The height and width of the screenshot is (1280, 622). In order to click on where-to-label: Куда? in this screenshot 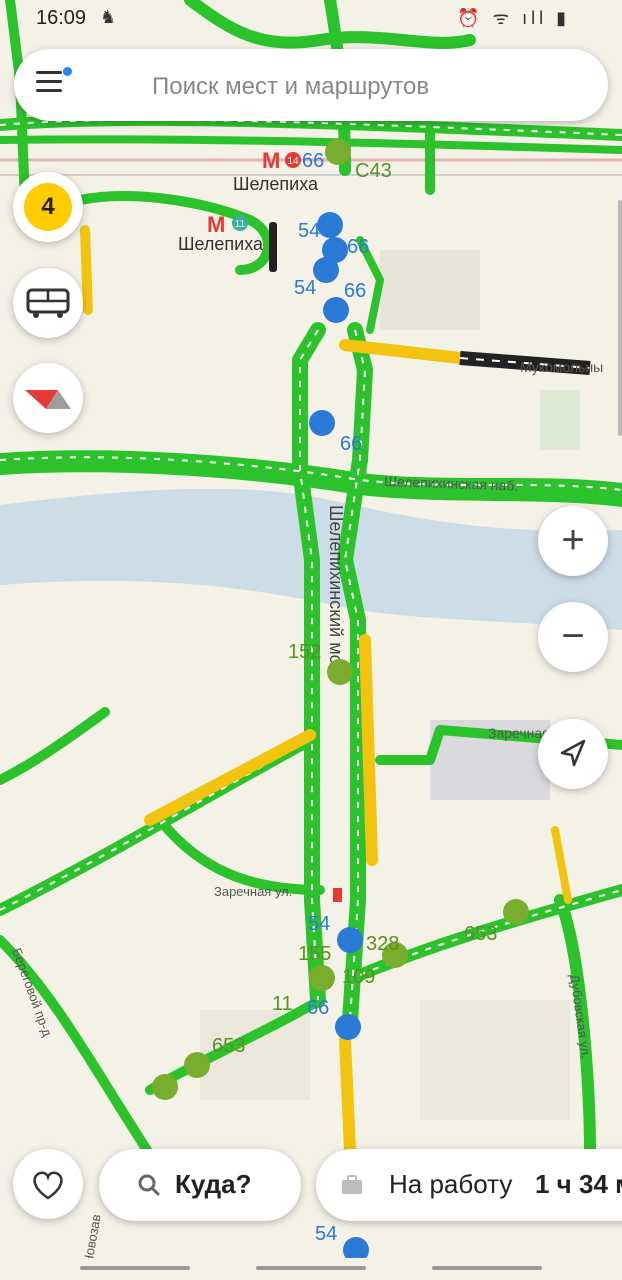, I will do `click(213, 1184)`.